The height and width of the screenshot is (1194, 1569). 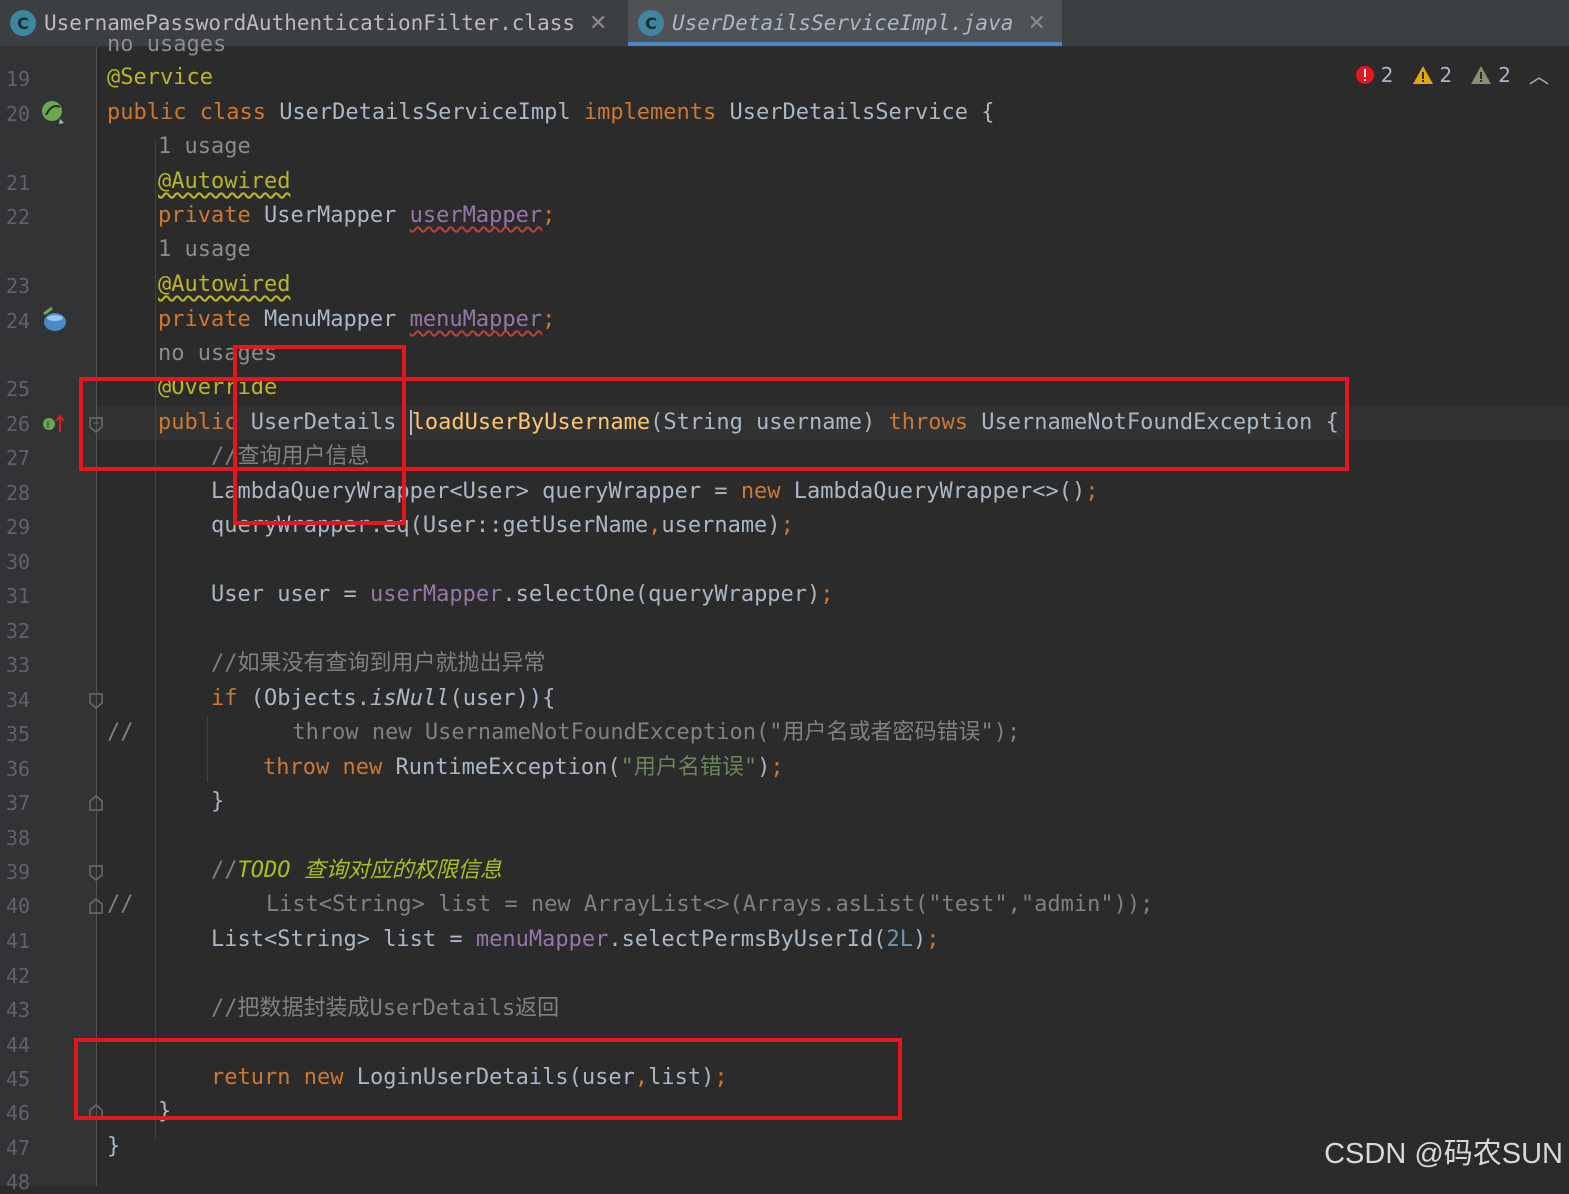 I want to click on code-line-33: //如果没有查询到用户就抛出异常, so click(x=378, y=664).